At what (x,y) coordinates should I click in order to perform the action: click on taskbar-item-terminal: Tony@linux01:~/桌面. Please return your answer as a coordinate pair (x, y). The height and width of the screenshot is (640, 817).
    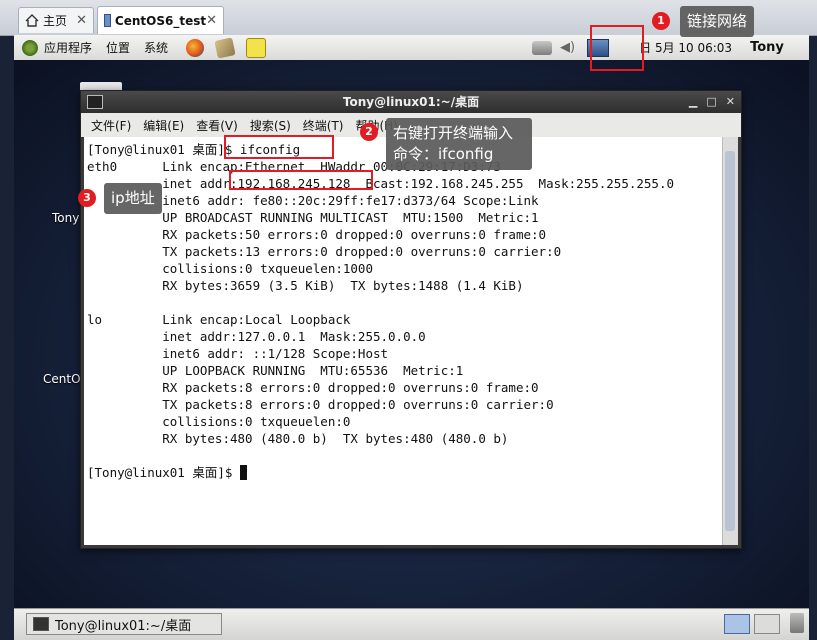
    Looking at the image, I should click on (124, 624).